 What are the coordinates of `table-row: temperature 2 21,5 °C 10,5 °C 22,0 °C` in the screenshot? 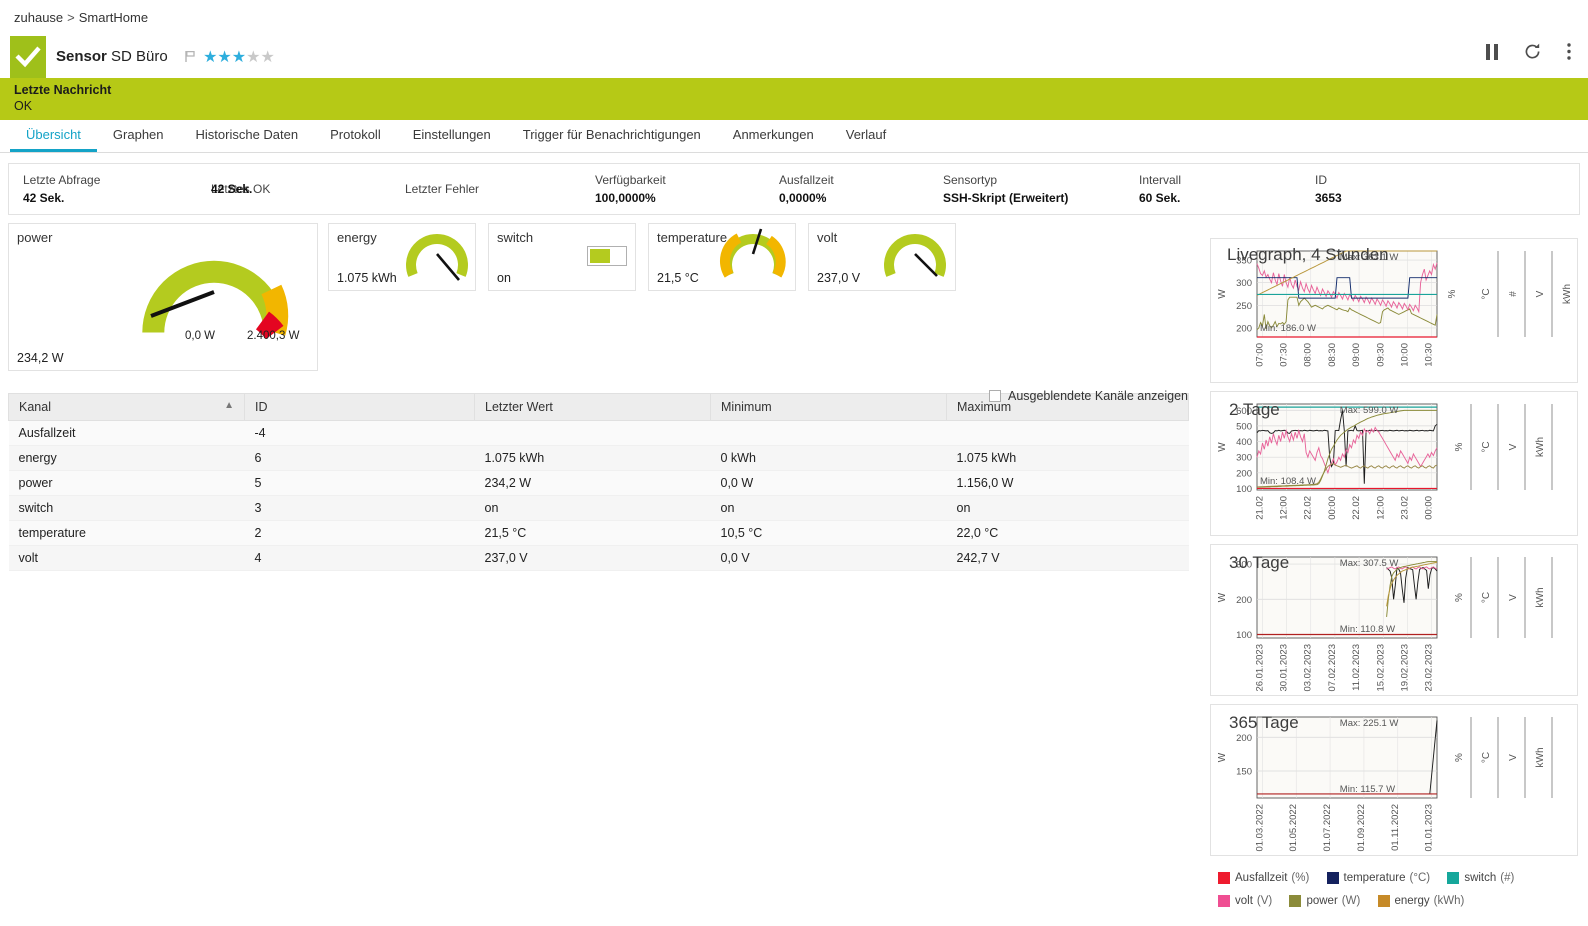 It's located at (598, 533).